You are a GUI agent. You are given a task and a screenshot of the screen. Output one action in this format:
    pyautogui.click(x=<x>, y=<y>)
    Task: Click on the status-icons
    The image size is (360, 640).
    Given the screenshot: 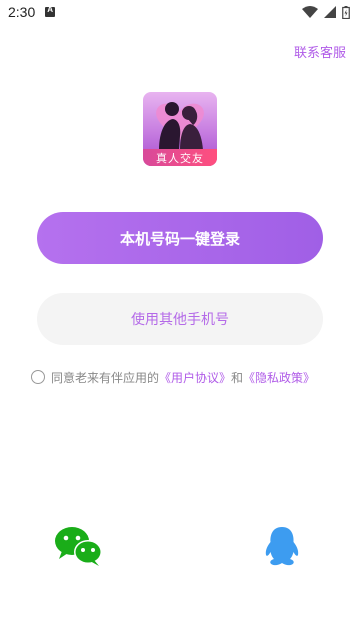 What is the action you would take?
    pyautogui.click(x=326, y=12)
    